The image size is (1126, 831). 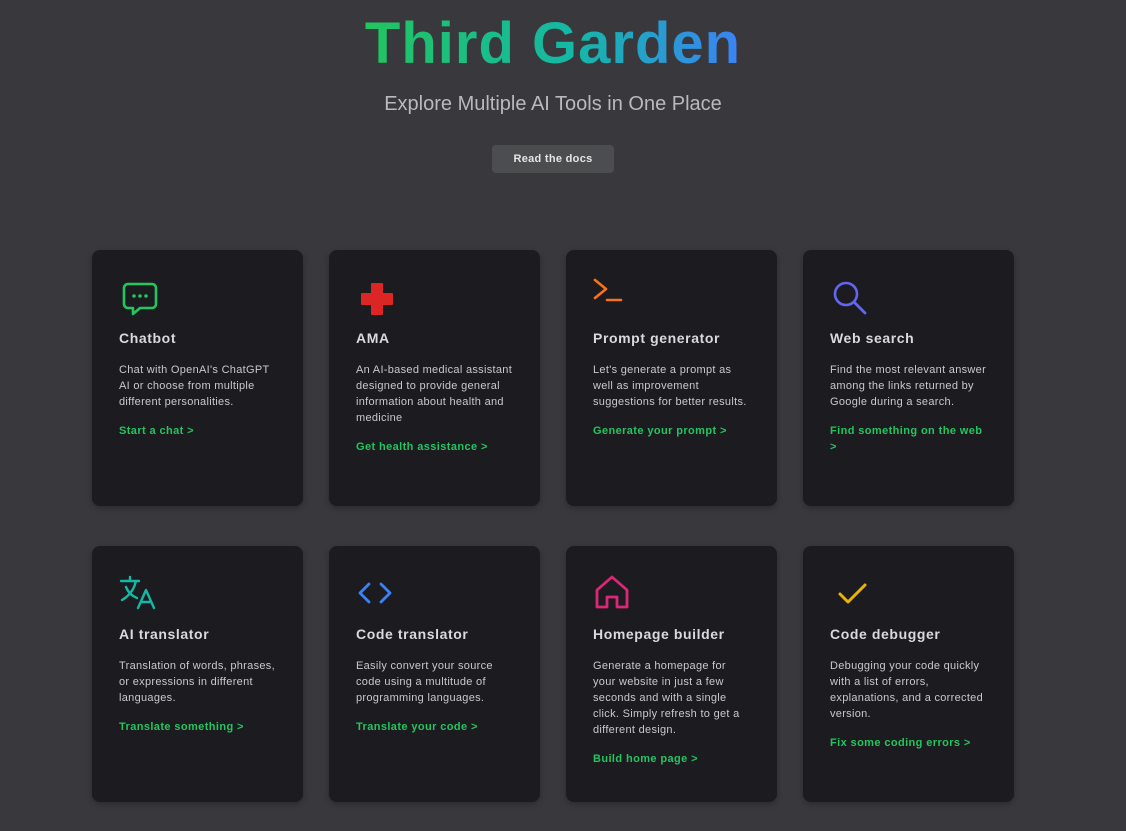 I want to click on code-icon, so click(x=377, y=595).